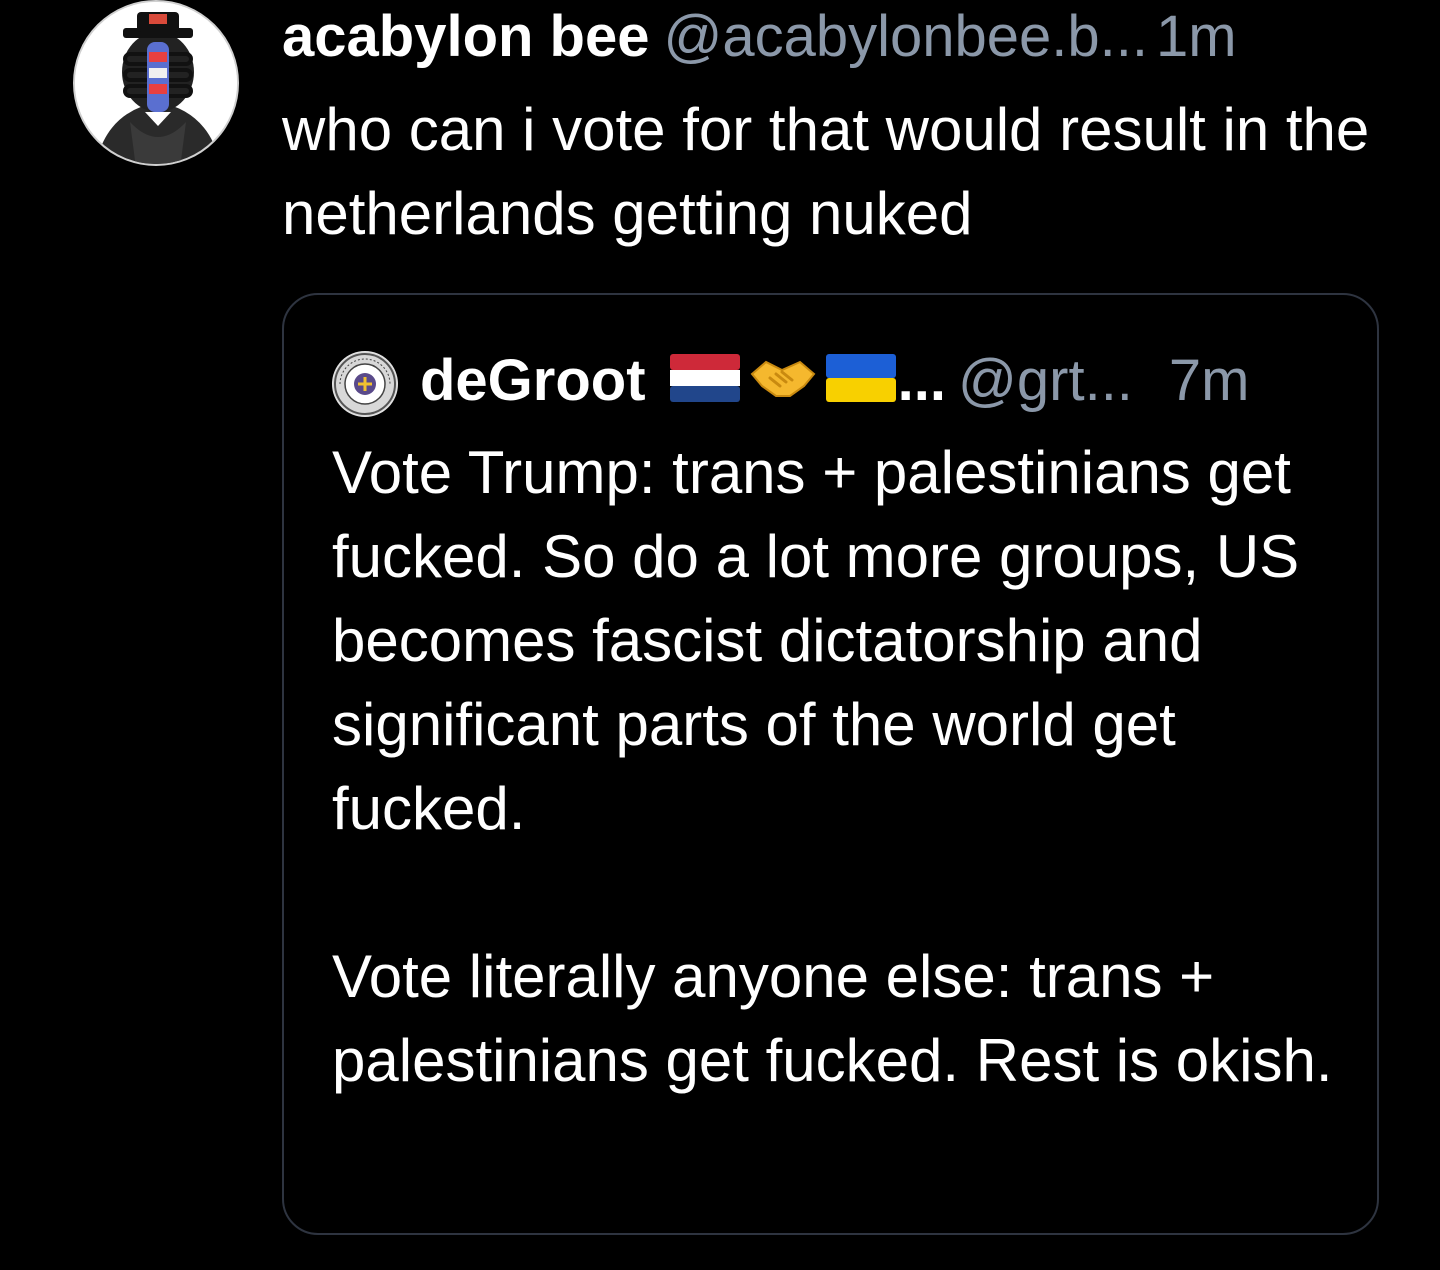 The width and height of the screenshot is (1440, 1270). I want to click on post-header: acabylon bee @acabylonbee.b... 1m, so click(759, 37).